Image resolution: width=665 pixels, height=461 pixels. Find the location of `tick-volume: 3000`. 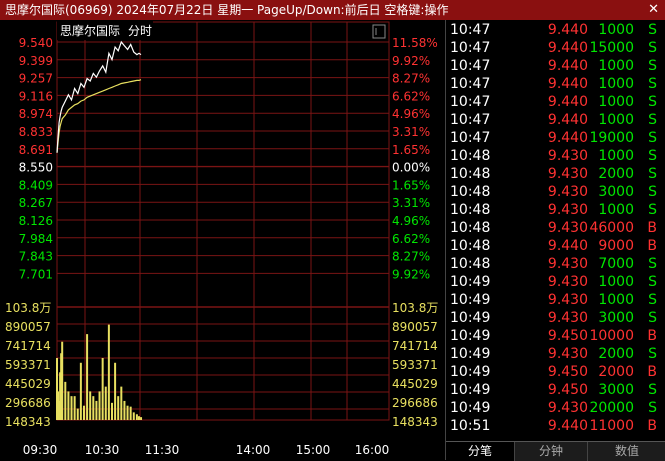

tick-volume: 3000 is located at coordinates (616, 390).